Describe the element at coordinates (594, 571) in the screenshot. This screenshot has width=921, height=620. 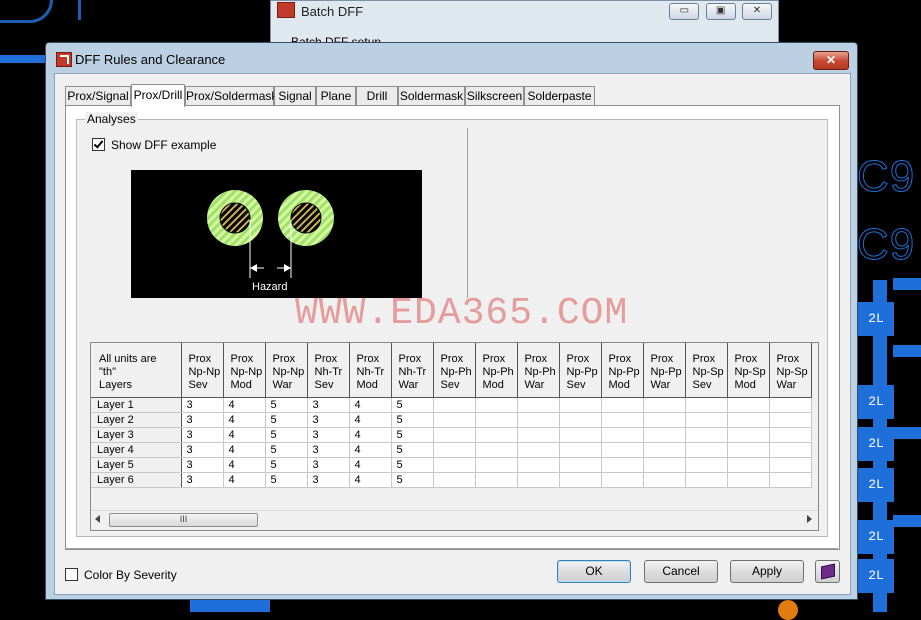
I see `ok-button: OK` at that location.